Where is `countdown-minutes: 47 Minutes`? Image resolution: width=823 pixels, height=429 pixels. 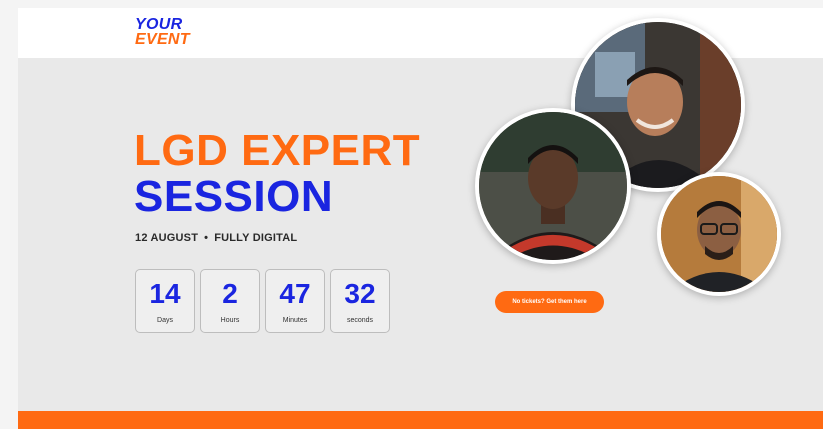 countdown-minutes: 47 Minutes is located at coordinates (295, 301).